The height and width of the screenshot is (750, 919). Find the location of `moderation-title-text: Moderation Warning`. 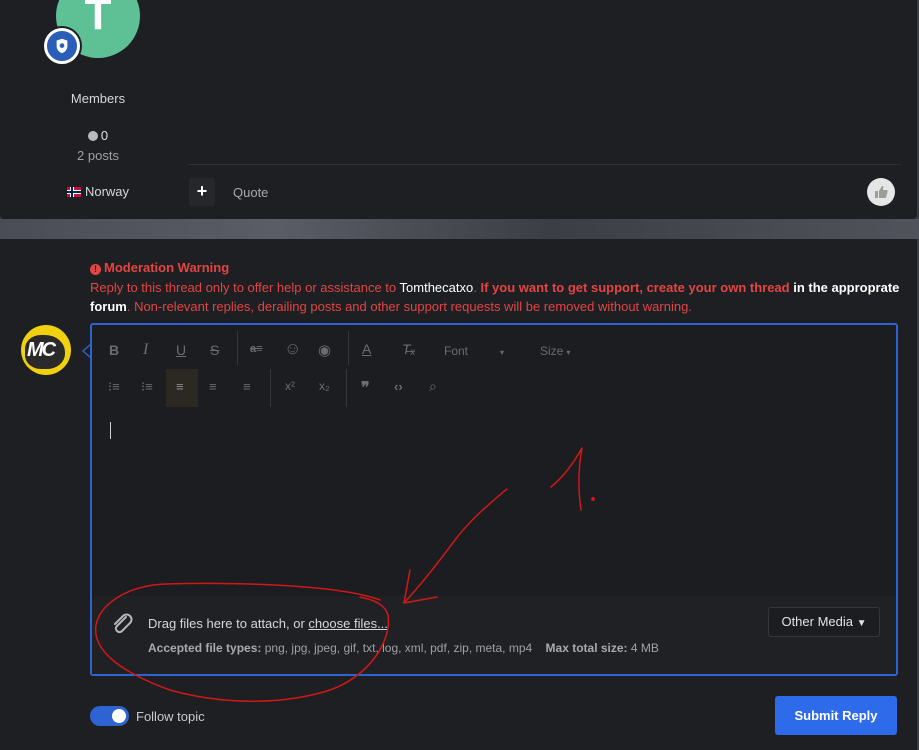

moderation-title-text: Moderation Warning is located at coordinates (167, 267).